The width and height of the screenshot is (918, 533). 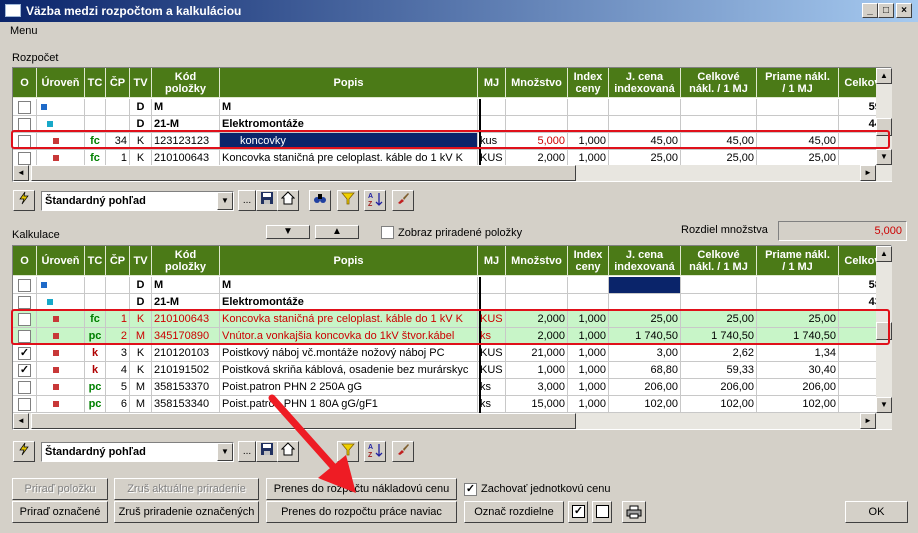 What do you see at coordinates (387, 232) in the screenshot?
I see `zobraz-priradene-checkbox` at bounding box center [387, 232].